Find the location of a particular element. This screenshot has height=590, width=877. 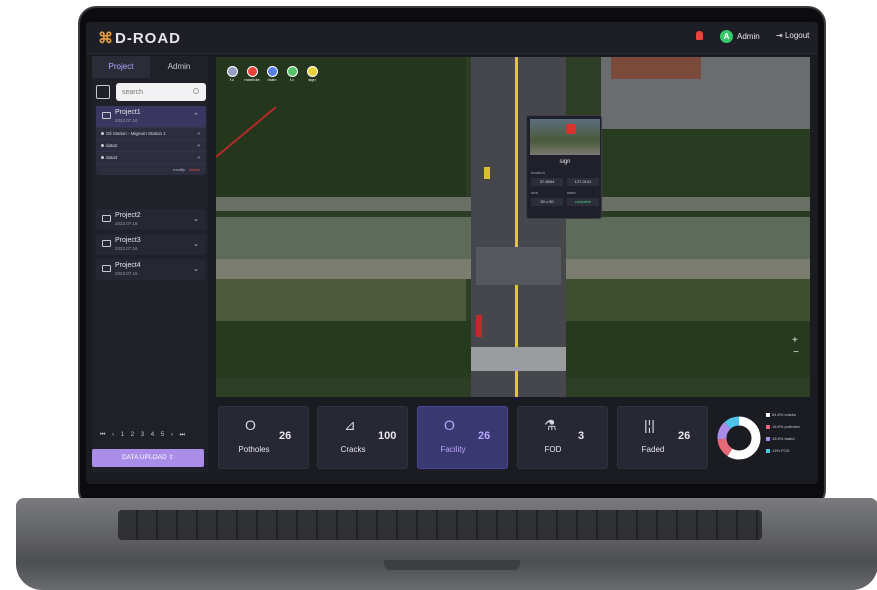

search-icon is located at coordinates (196, 91).